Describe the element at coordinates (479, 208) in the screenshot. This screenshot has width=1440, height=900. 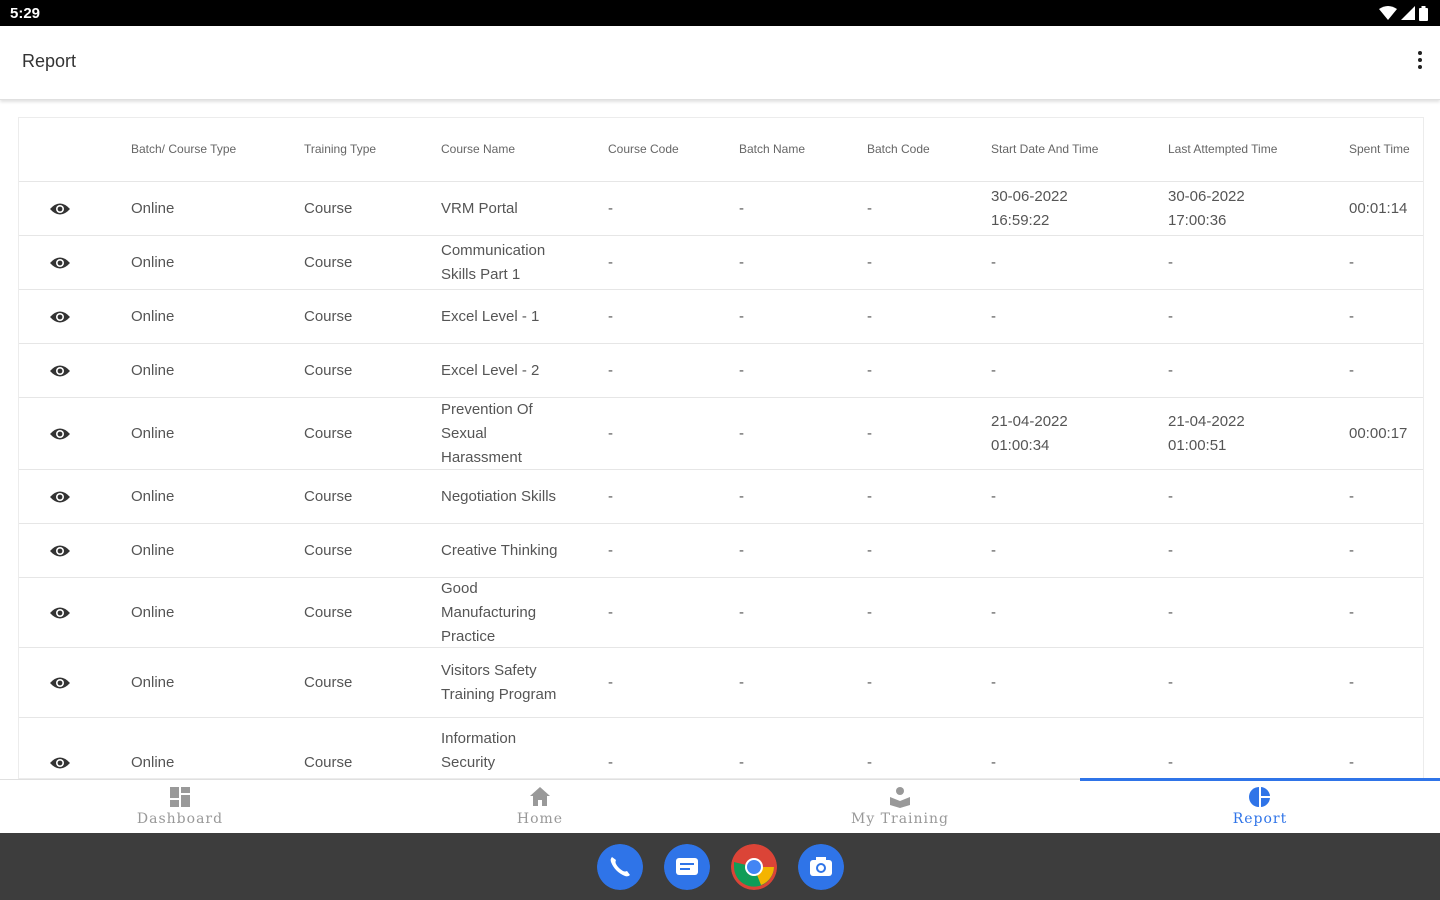
I see `course-name-cell: VRM Portal` at that location.